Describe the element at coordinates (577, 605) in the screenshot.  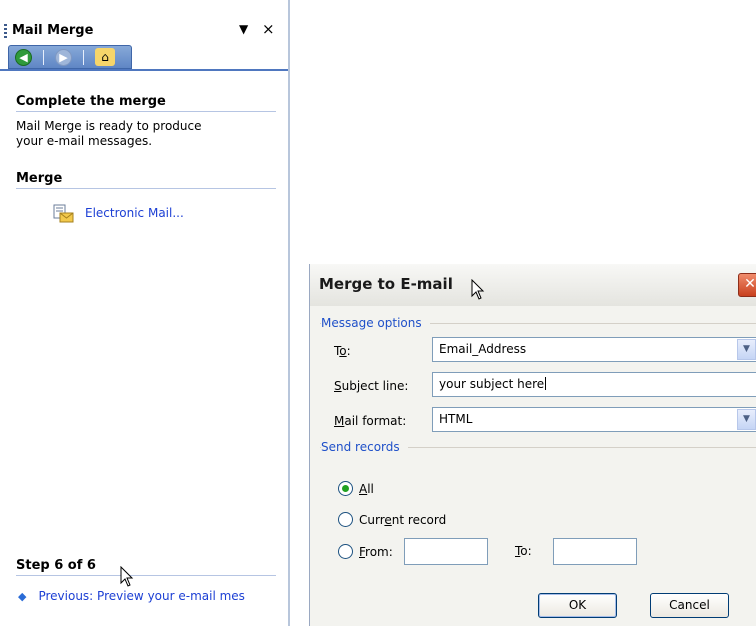
I see `ok-button: OK` at that location.